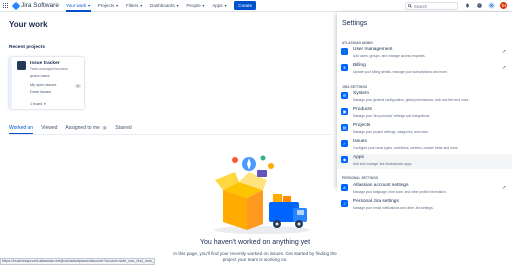  I want to click on help-icon: ?, so click(479, 5).